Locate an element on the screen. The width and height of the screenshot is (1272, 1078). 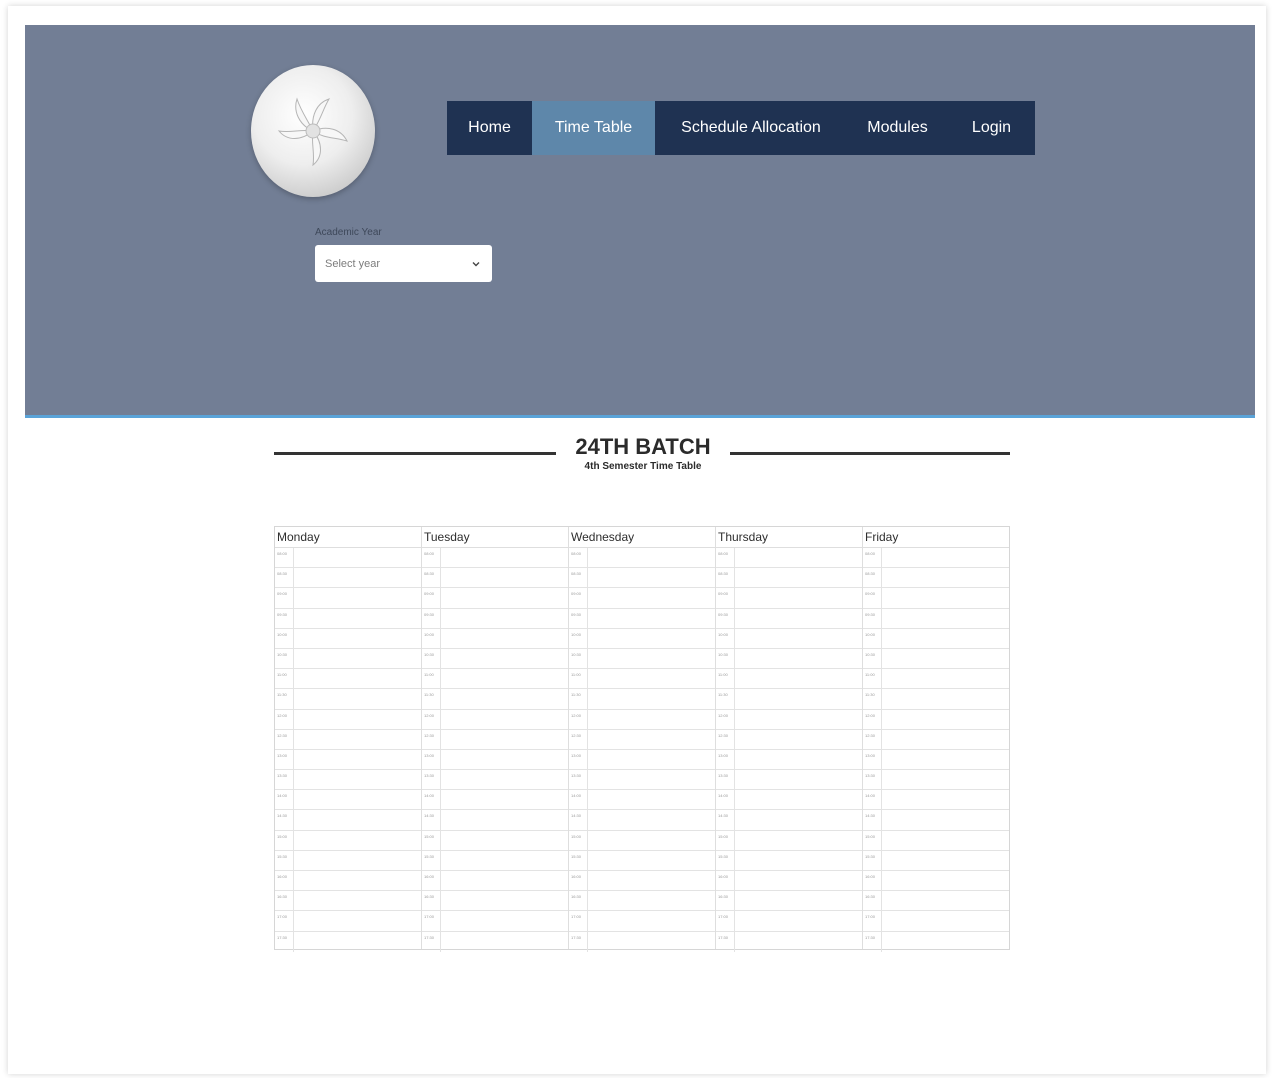
time-slot: 10:00 is located at coordinates (642, 638).